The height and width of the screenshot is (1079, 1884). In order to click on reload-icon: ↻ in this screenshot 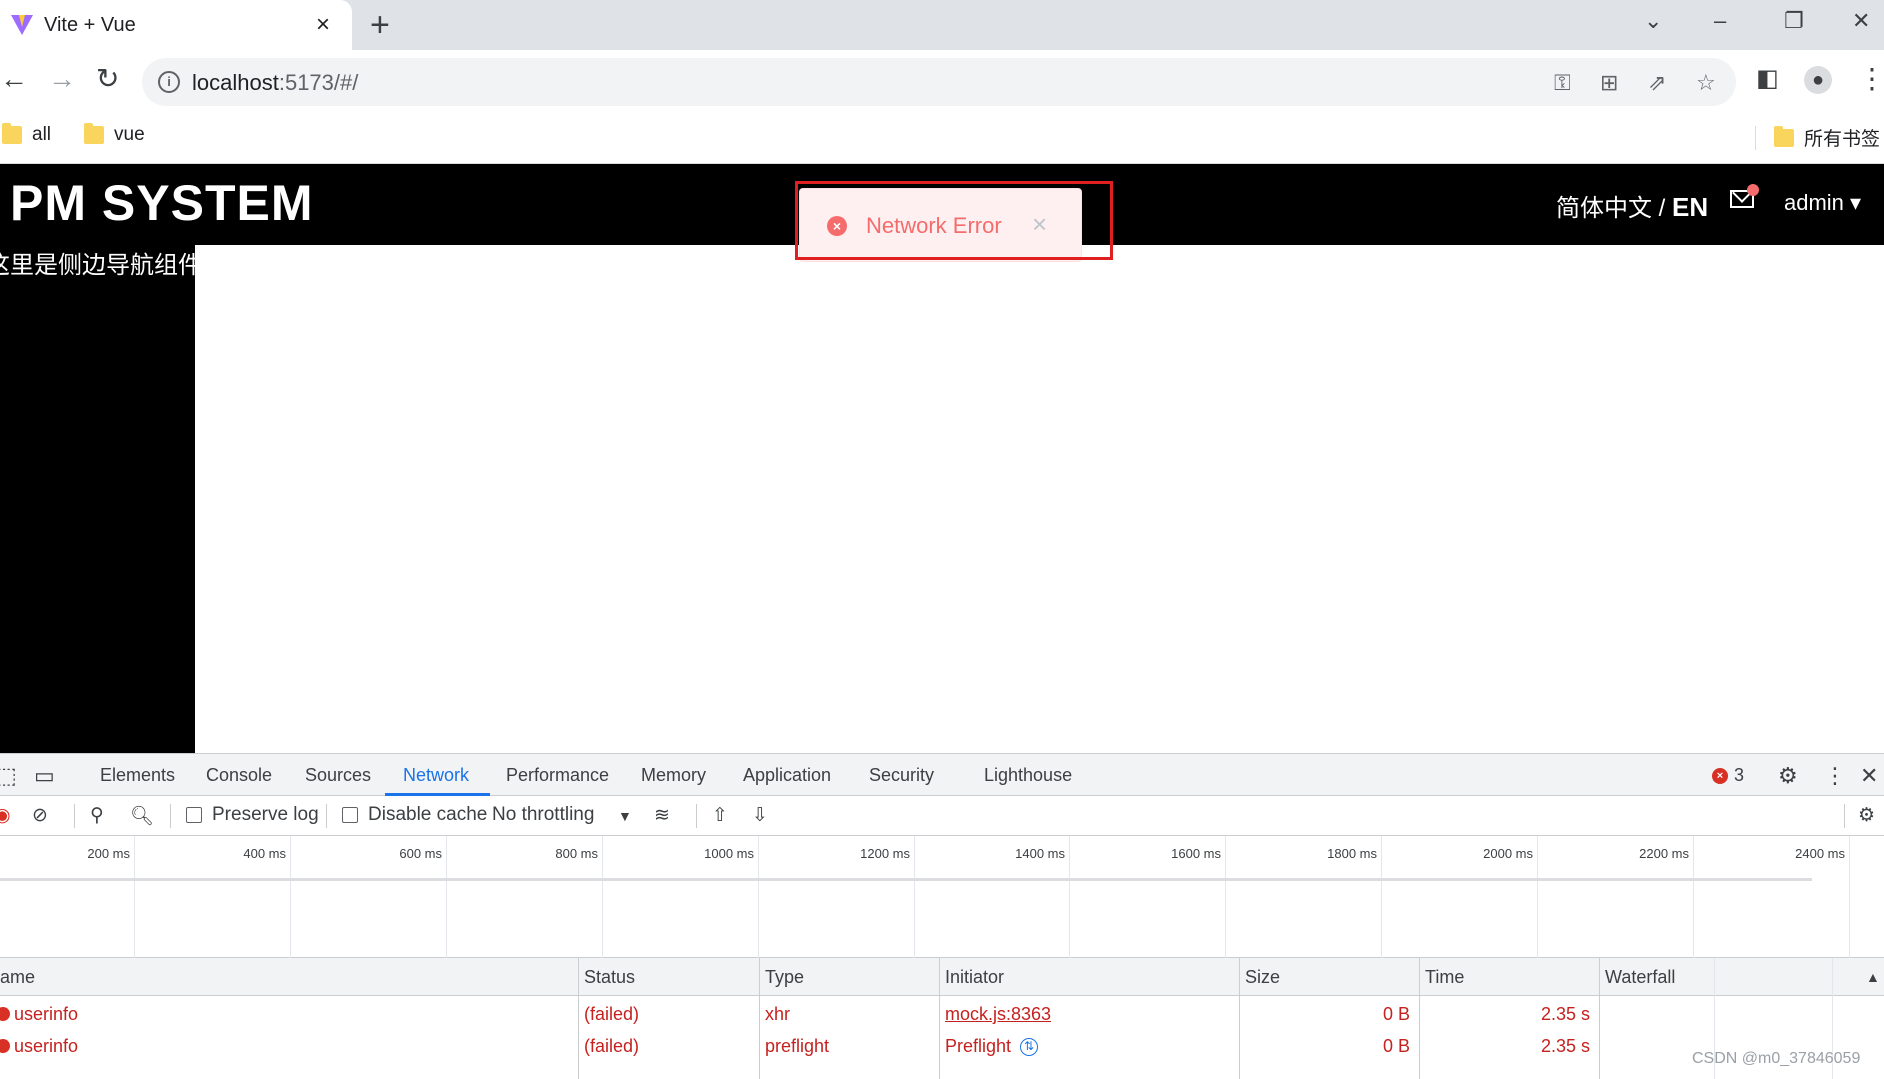, I will do `click(107, 79)`.